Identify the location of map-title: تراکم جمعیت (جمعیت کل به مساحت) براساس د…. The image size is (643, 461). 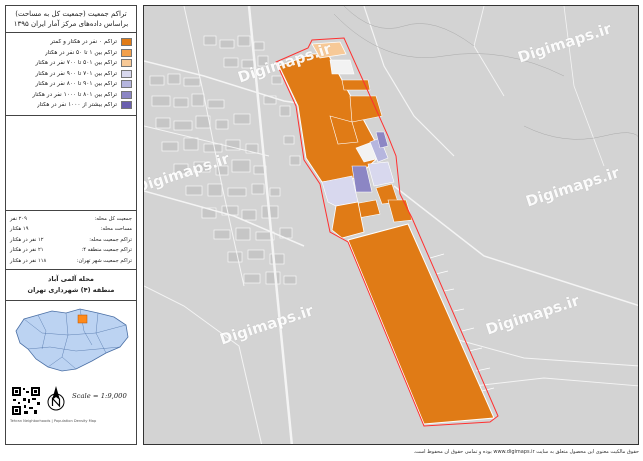
(71, 19).